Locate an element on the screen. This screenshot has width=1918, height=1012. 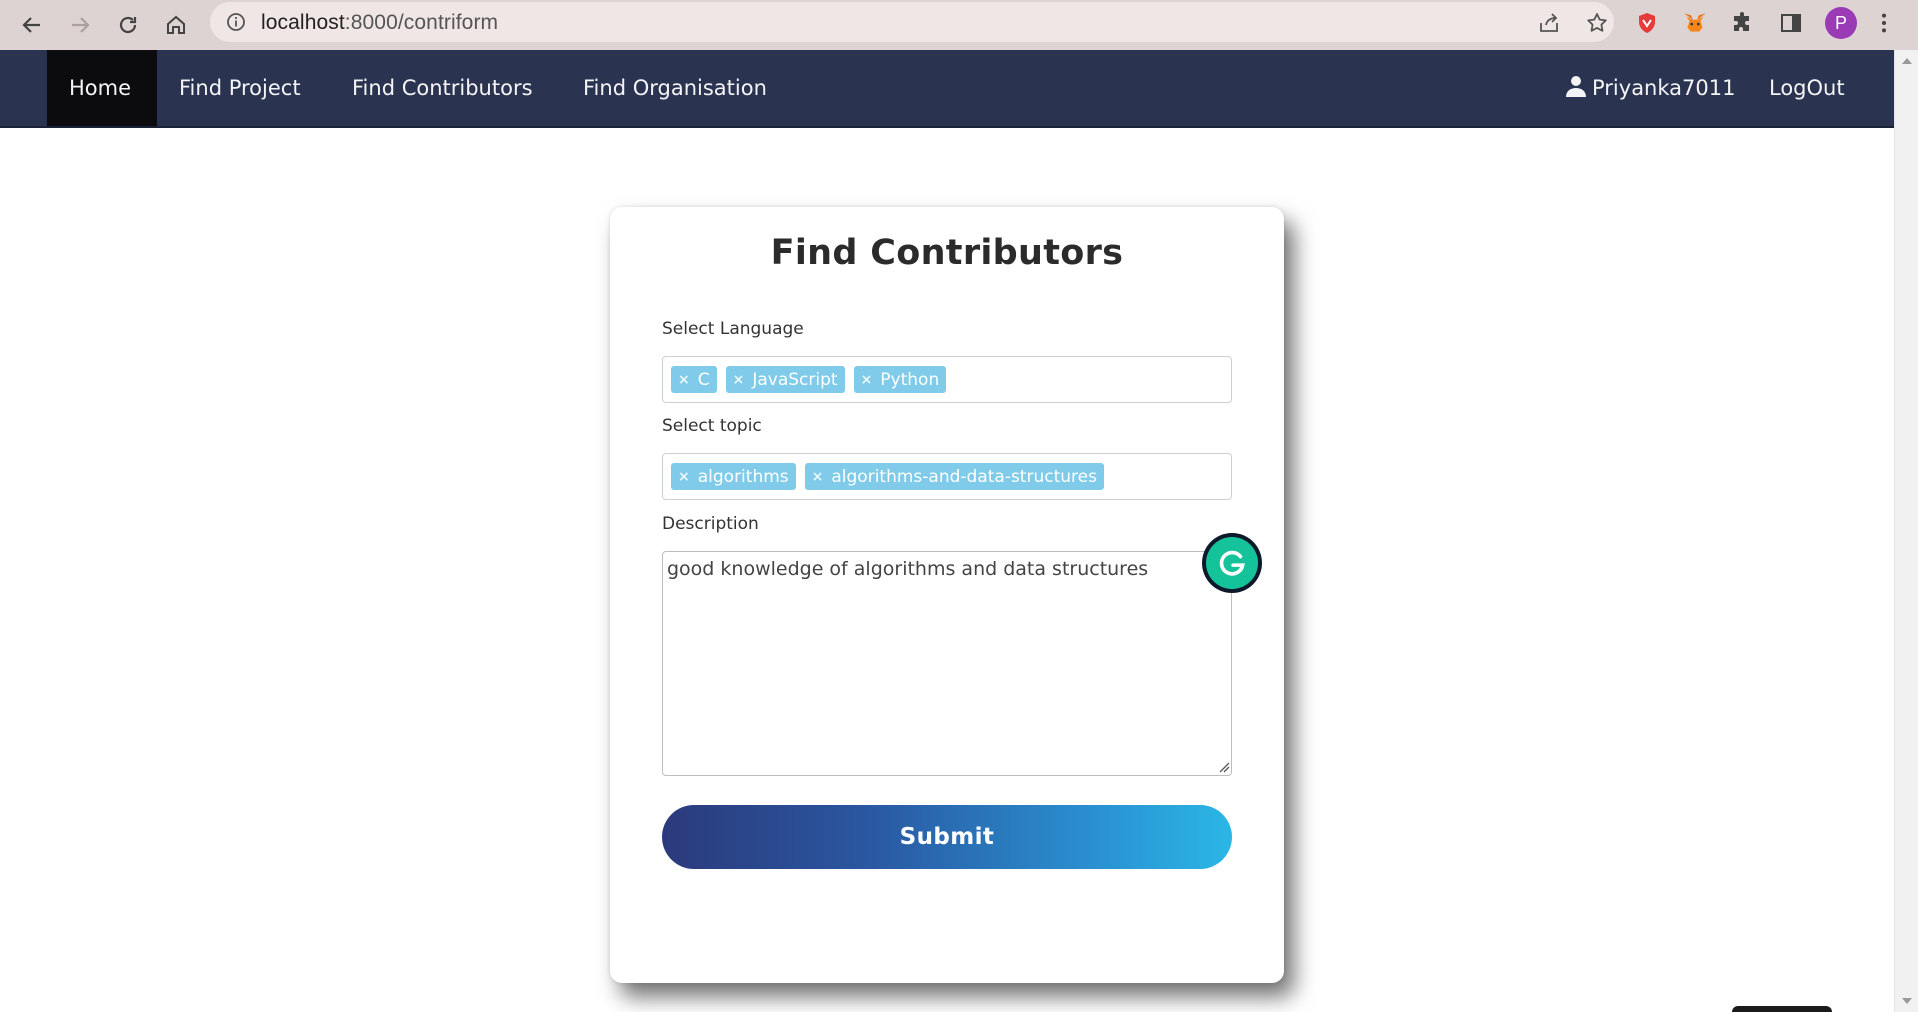
share-icon is located at coordinates (1549, 23).